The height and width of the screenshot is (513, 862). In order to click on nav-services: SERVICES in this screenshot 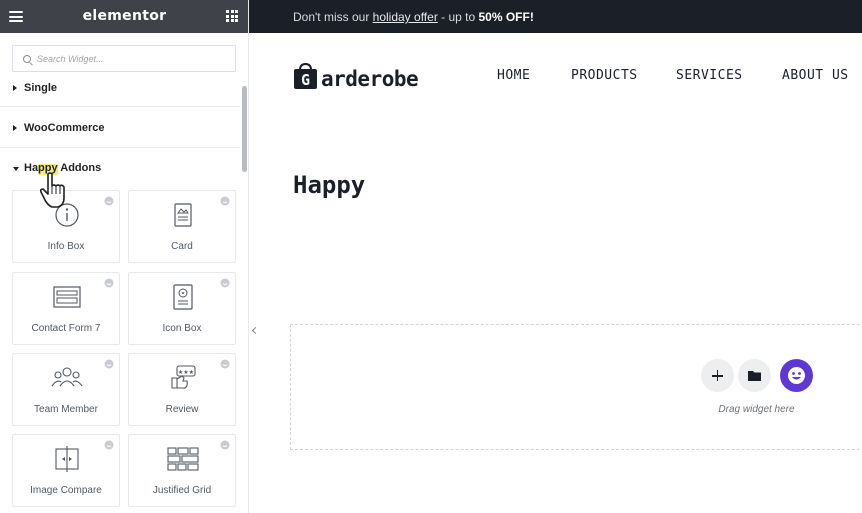, I will do `click(709, 75)`.